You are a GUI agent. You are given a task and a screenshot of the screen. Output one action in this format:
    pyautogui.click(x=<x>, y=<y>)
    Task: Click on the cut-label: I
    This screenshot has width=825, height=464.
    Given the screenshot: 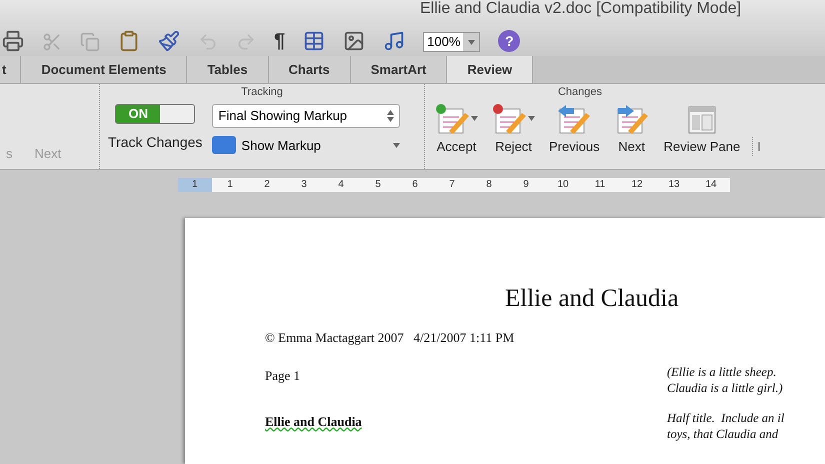 What is the action you would take?
    pyautogui.click(x=756, y=146)
    